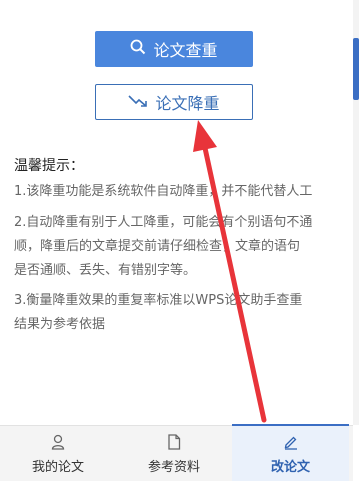 This screenshot has width=359, height=481. Describe the element at coordinates (58, 453) in the screenshot. I see `tab-my-papers: 我的论文` at that location.